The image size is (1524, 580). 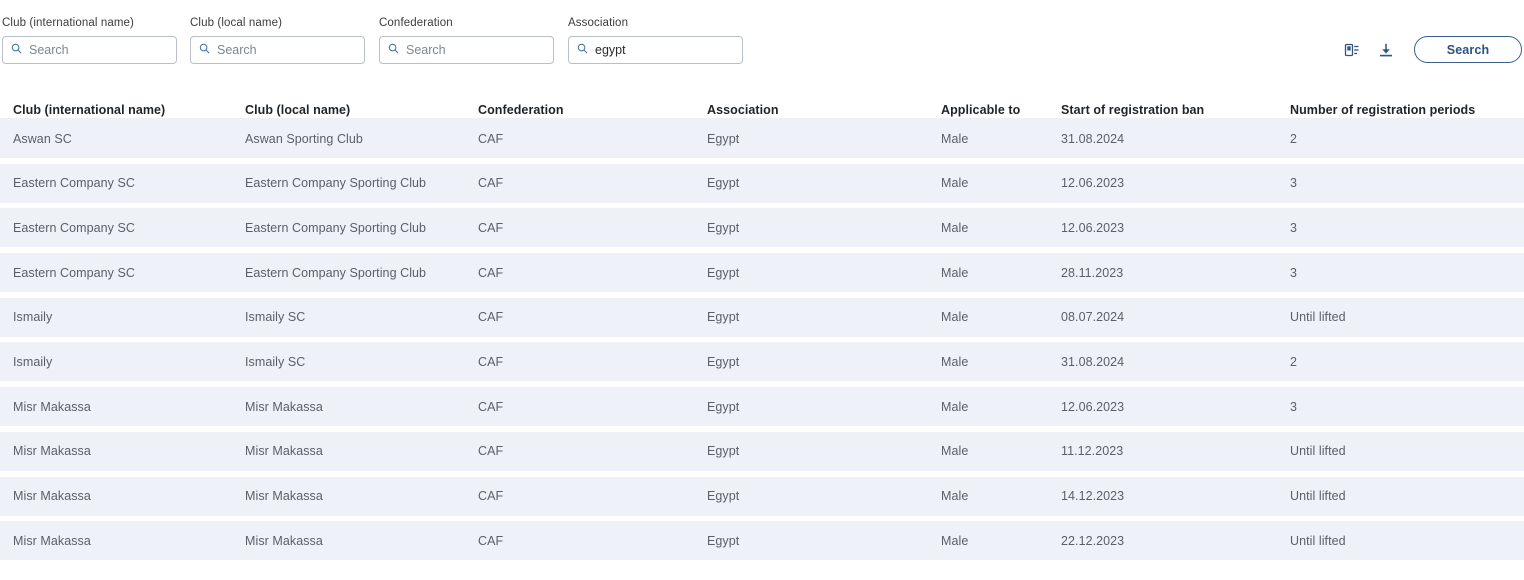 I want to click on filter-club-local-name: Club (local name), so click(x=277, y=40).